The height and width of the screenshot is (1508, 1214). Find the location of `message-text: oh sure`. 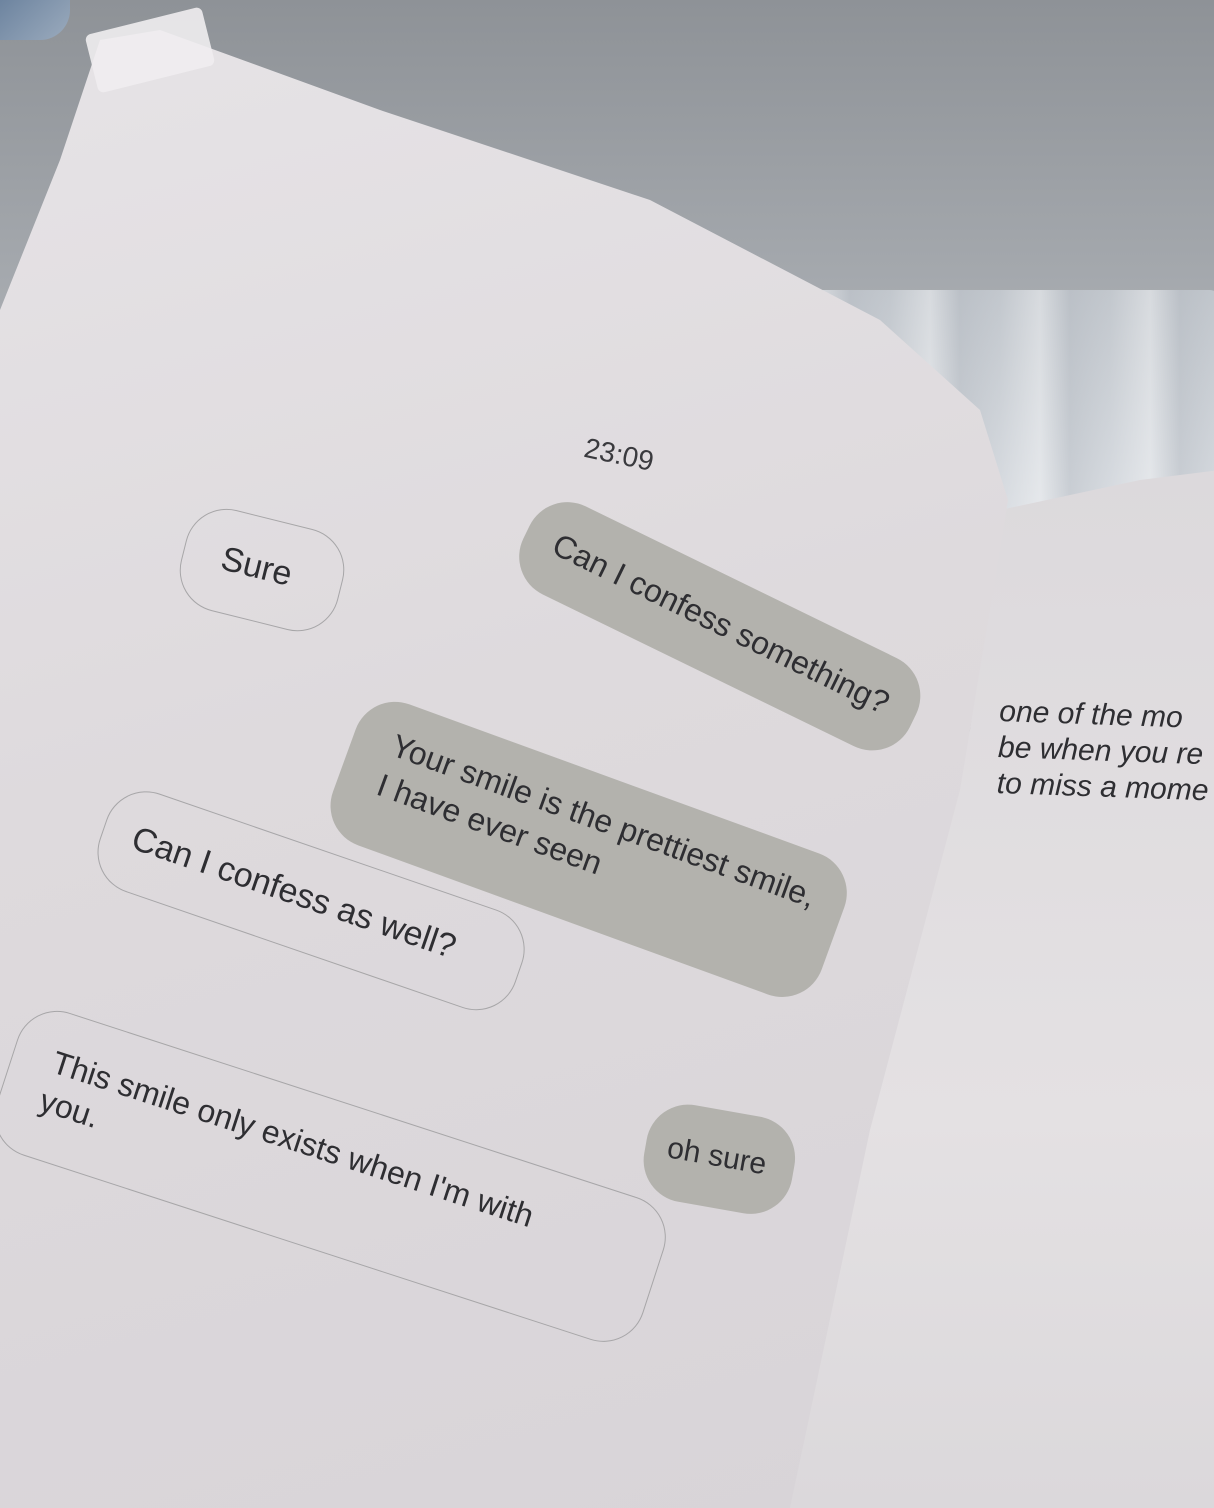

message-text: oh sure is located at coordinates (717, 1156).